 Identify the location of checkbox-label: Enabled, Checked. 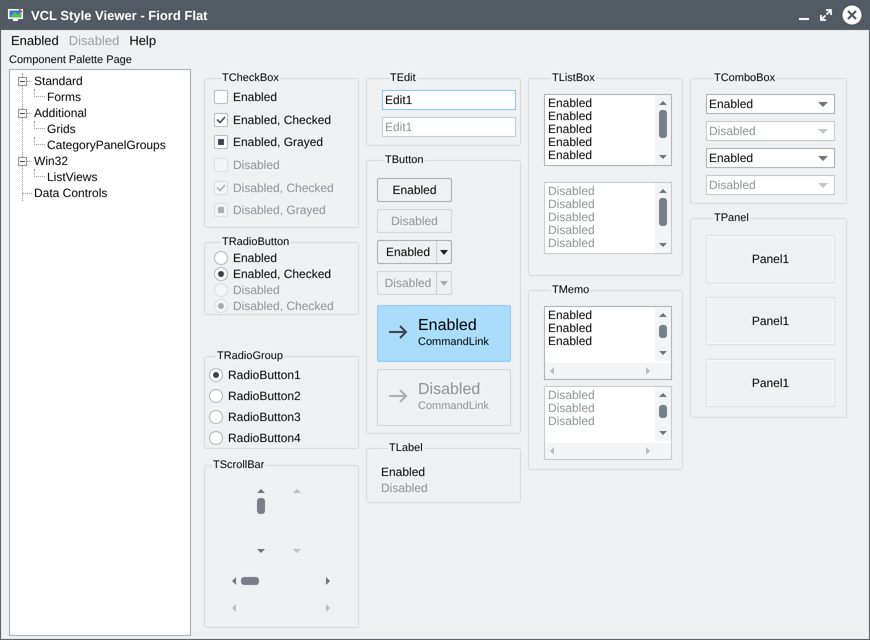
(282, 119).